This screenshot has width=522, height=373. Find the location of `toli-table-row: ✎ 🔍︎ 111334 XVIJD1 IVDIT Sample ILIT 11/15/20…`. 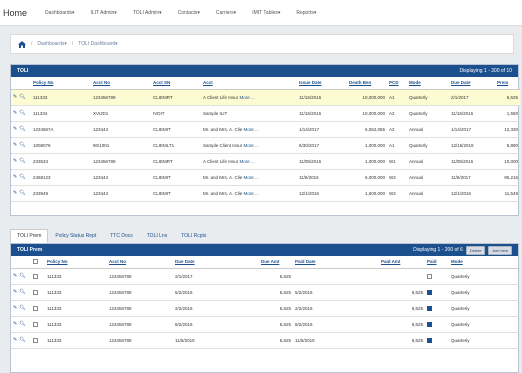

toli-table-row: ✎ 🔍︎ 111334 XVIJD1 IVDIT Sample ILIT 11/15/20… is located at coordinates (265, 113).